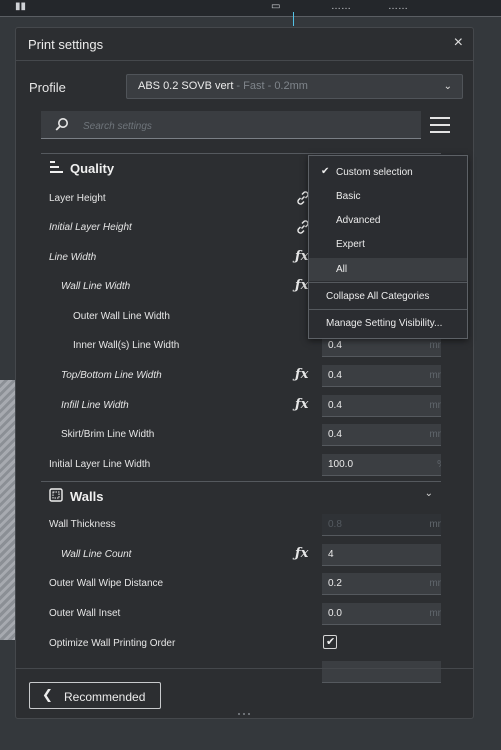 The image size is (501, 750). Describe the element at coordinates (85, 613) in the screenshot. I see `setting-label: Outer Wall Inset` at that location.